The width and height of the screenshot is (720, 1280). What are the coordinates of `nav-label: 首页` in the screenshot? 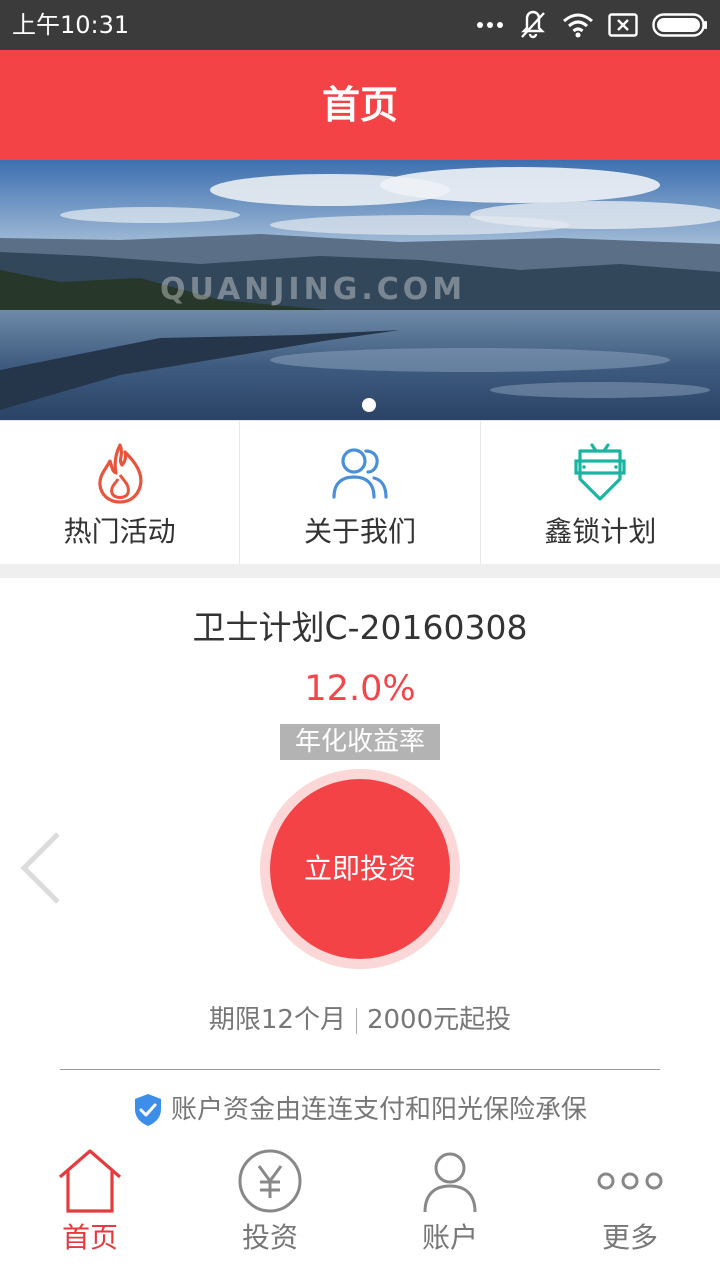 It's located at (89, 1237).